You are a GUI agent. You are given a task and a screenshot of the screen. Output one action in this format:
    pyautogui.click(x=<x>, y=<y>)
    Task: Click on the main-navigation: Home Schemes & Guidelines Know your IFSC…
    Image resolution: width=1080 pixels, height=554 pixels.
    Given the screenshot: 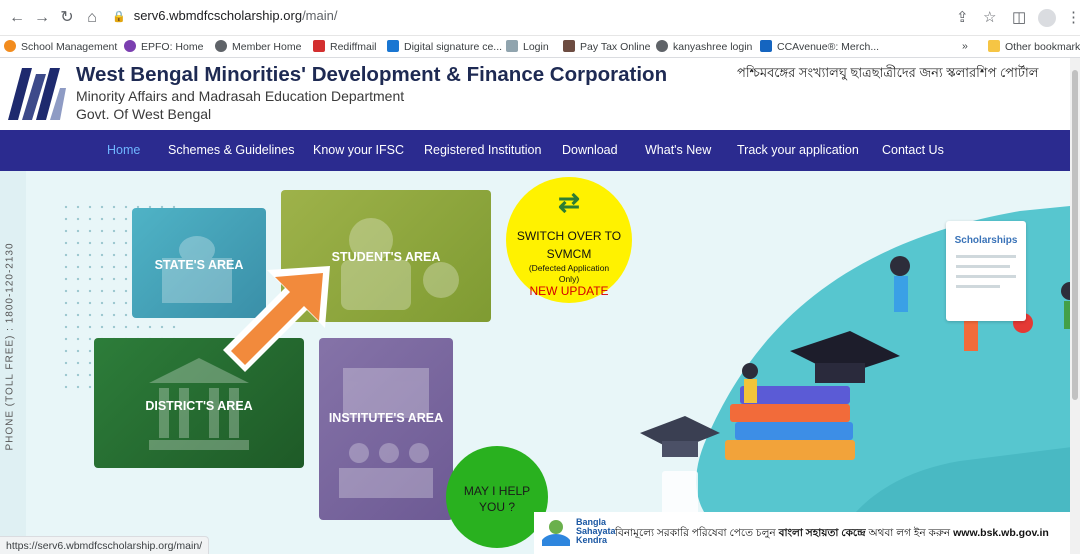 What is the action you would take?
    pyautogui.click(x=540, y=150)
    